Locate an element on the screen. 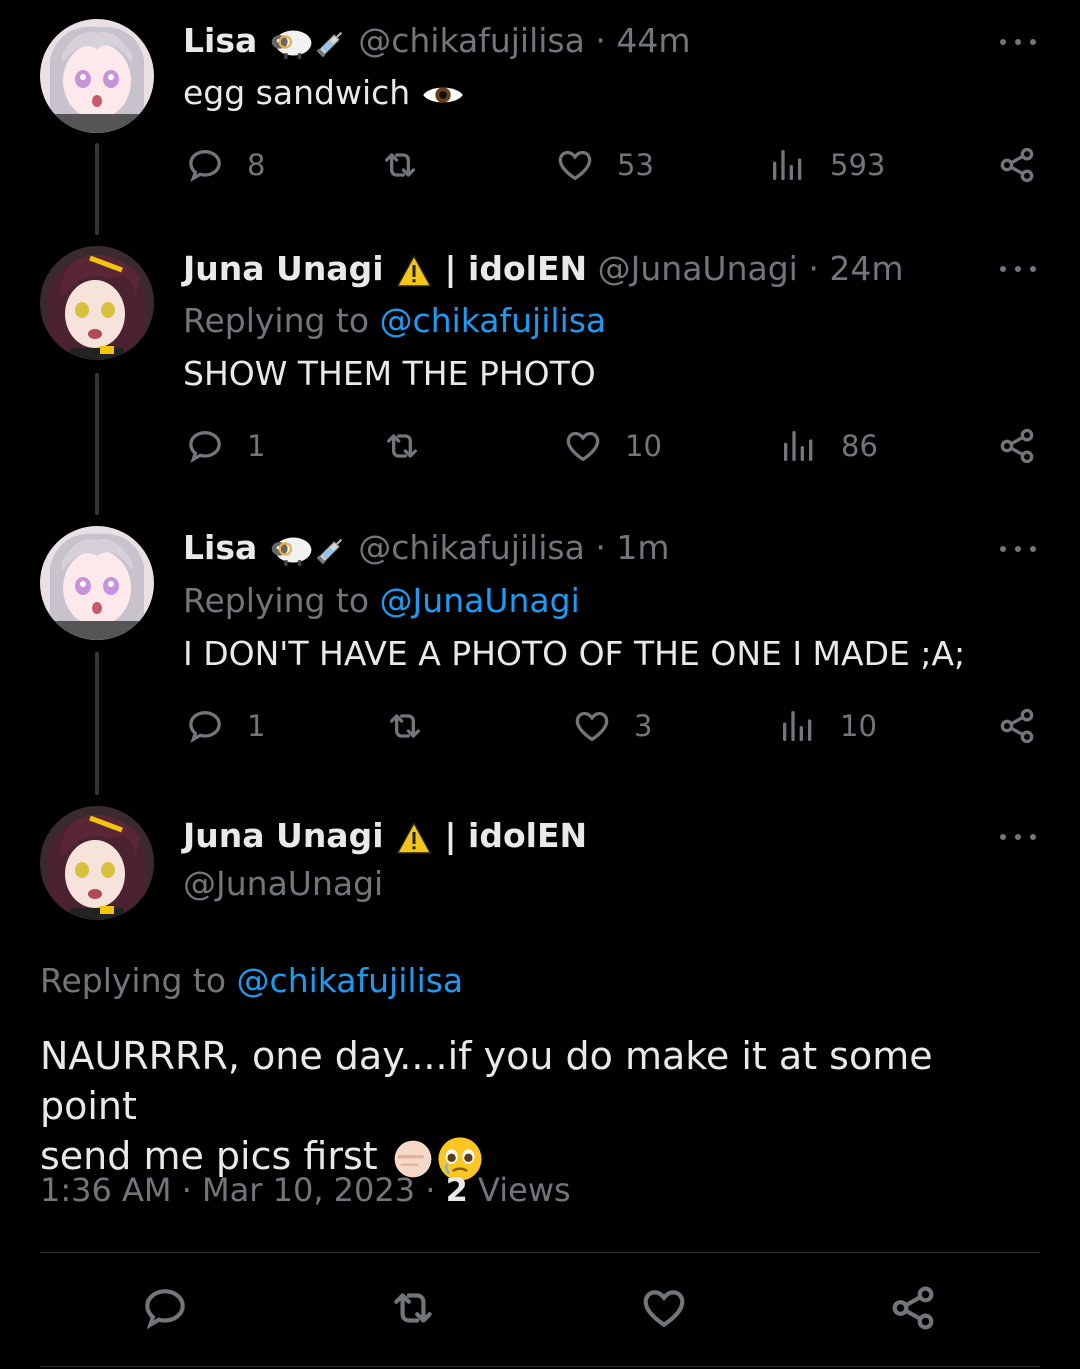 This screenshot has height=1369, width=1080. views-count: 86 is located at coordinates (859, 446).